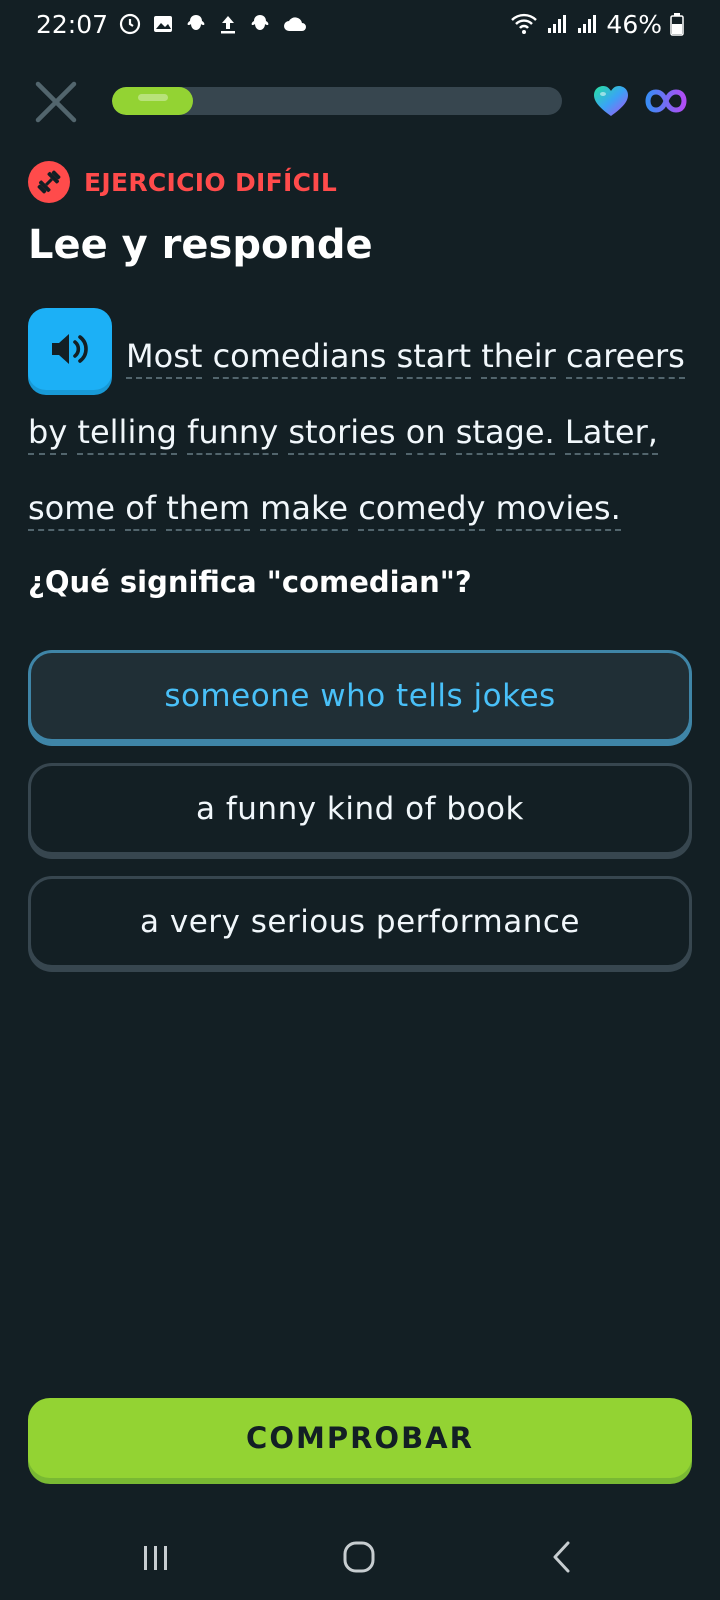 This screenshot has height=1600, width=720. What do you see at coordinates (127, 434) in the screenshot?
I see `passage-word: telling` at bounding box center [127, 434].